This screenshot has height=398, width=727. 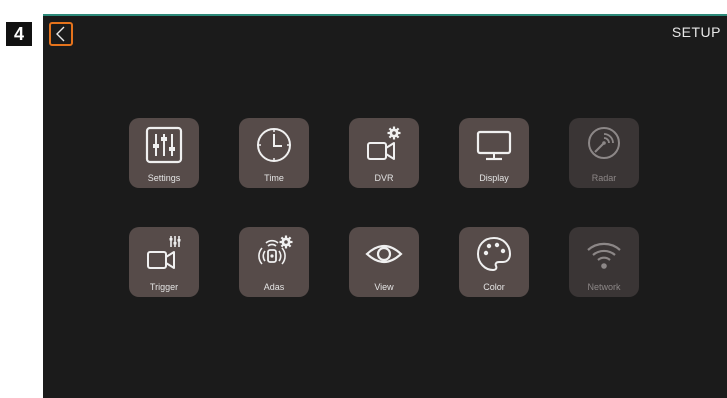 I want to click on tile-label: Color, so click(x=494, y=287).